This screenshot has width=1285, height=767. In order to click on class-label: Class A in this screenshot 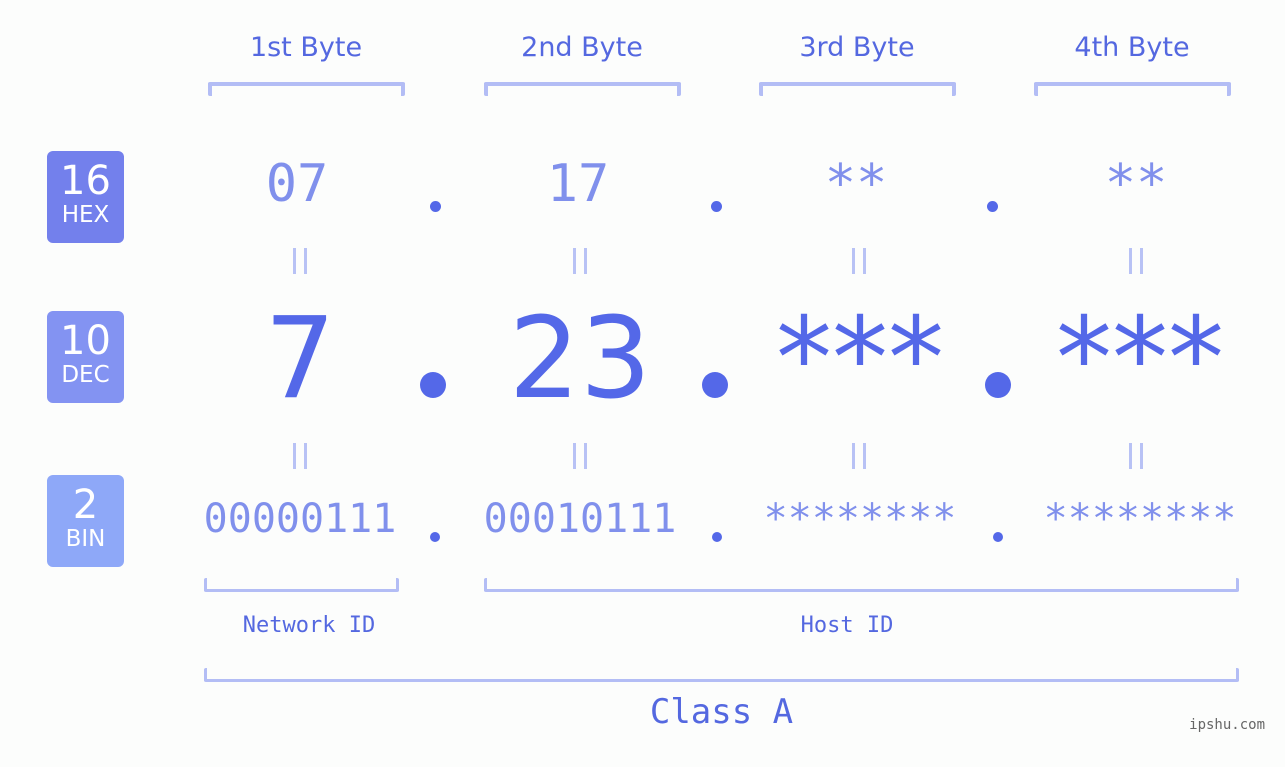, I will do `click(721, 712)`.